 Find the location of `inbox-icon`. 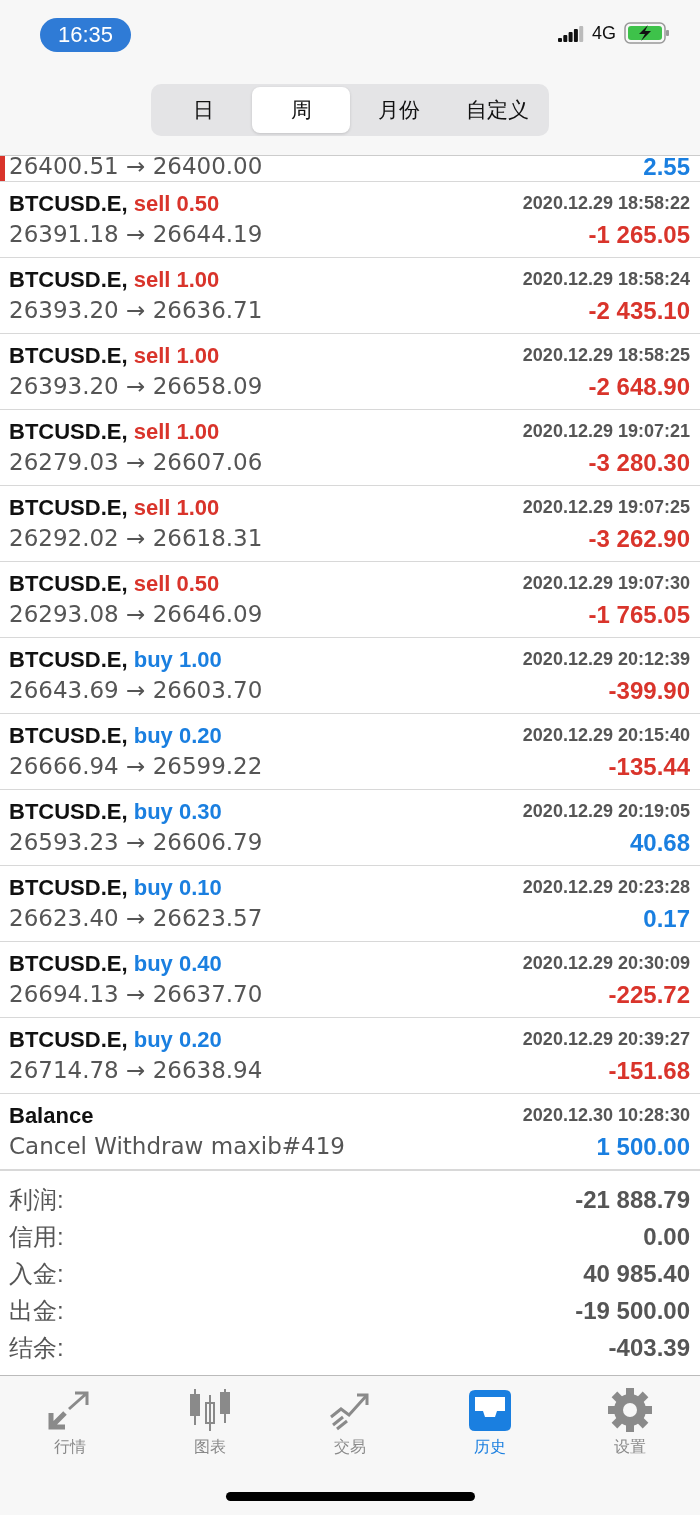

inbox-icon is located at coordinates (490, 1410).